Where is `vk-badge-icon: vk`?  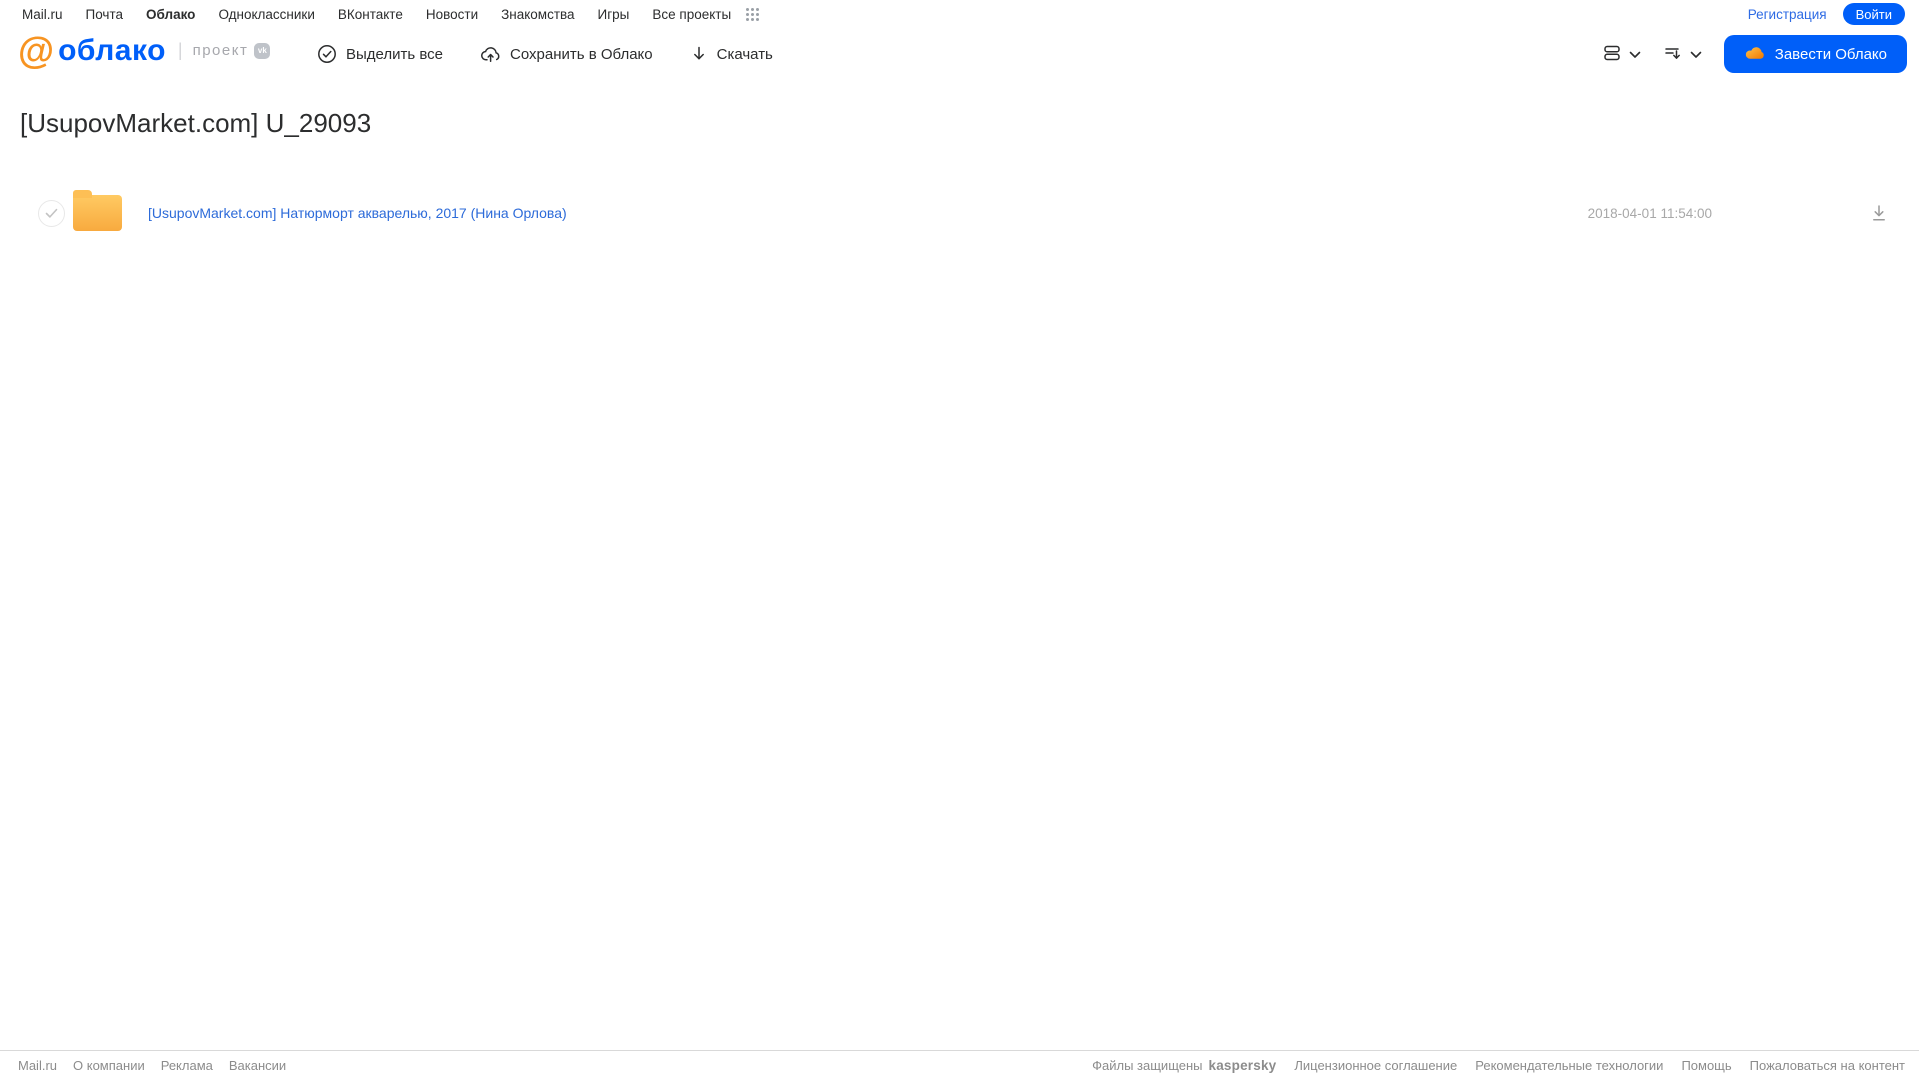
vk-badge-icon: vk is located at coordinates (262, 50).